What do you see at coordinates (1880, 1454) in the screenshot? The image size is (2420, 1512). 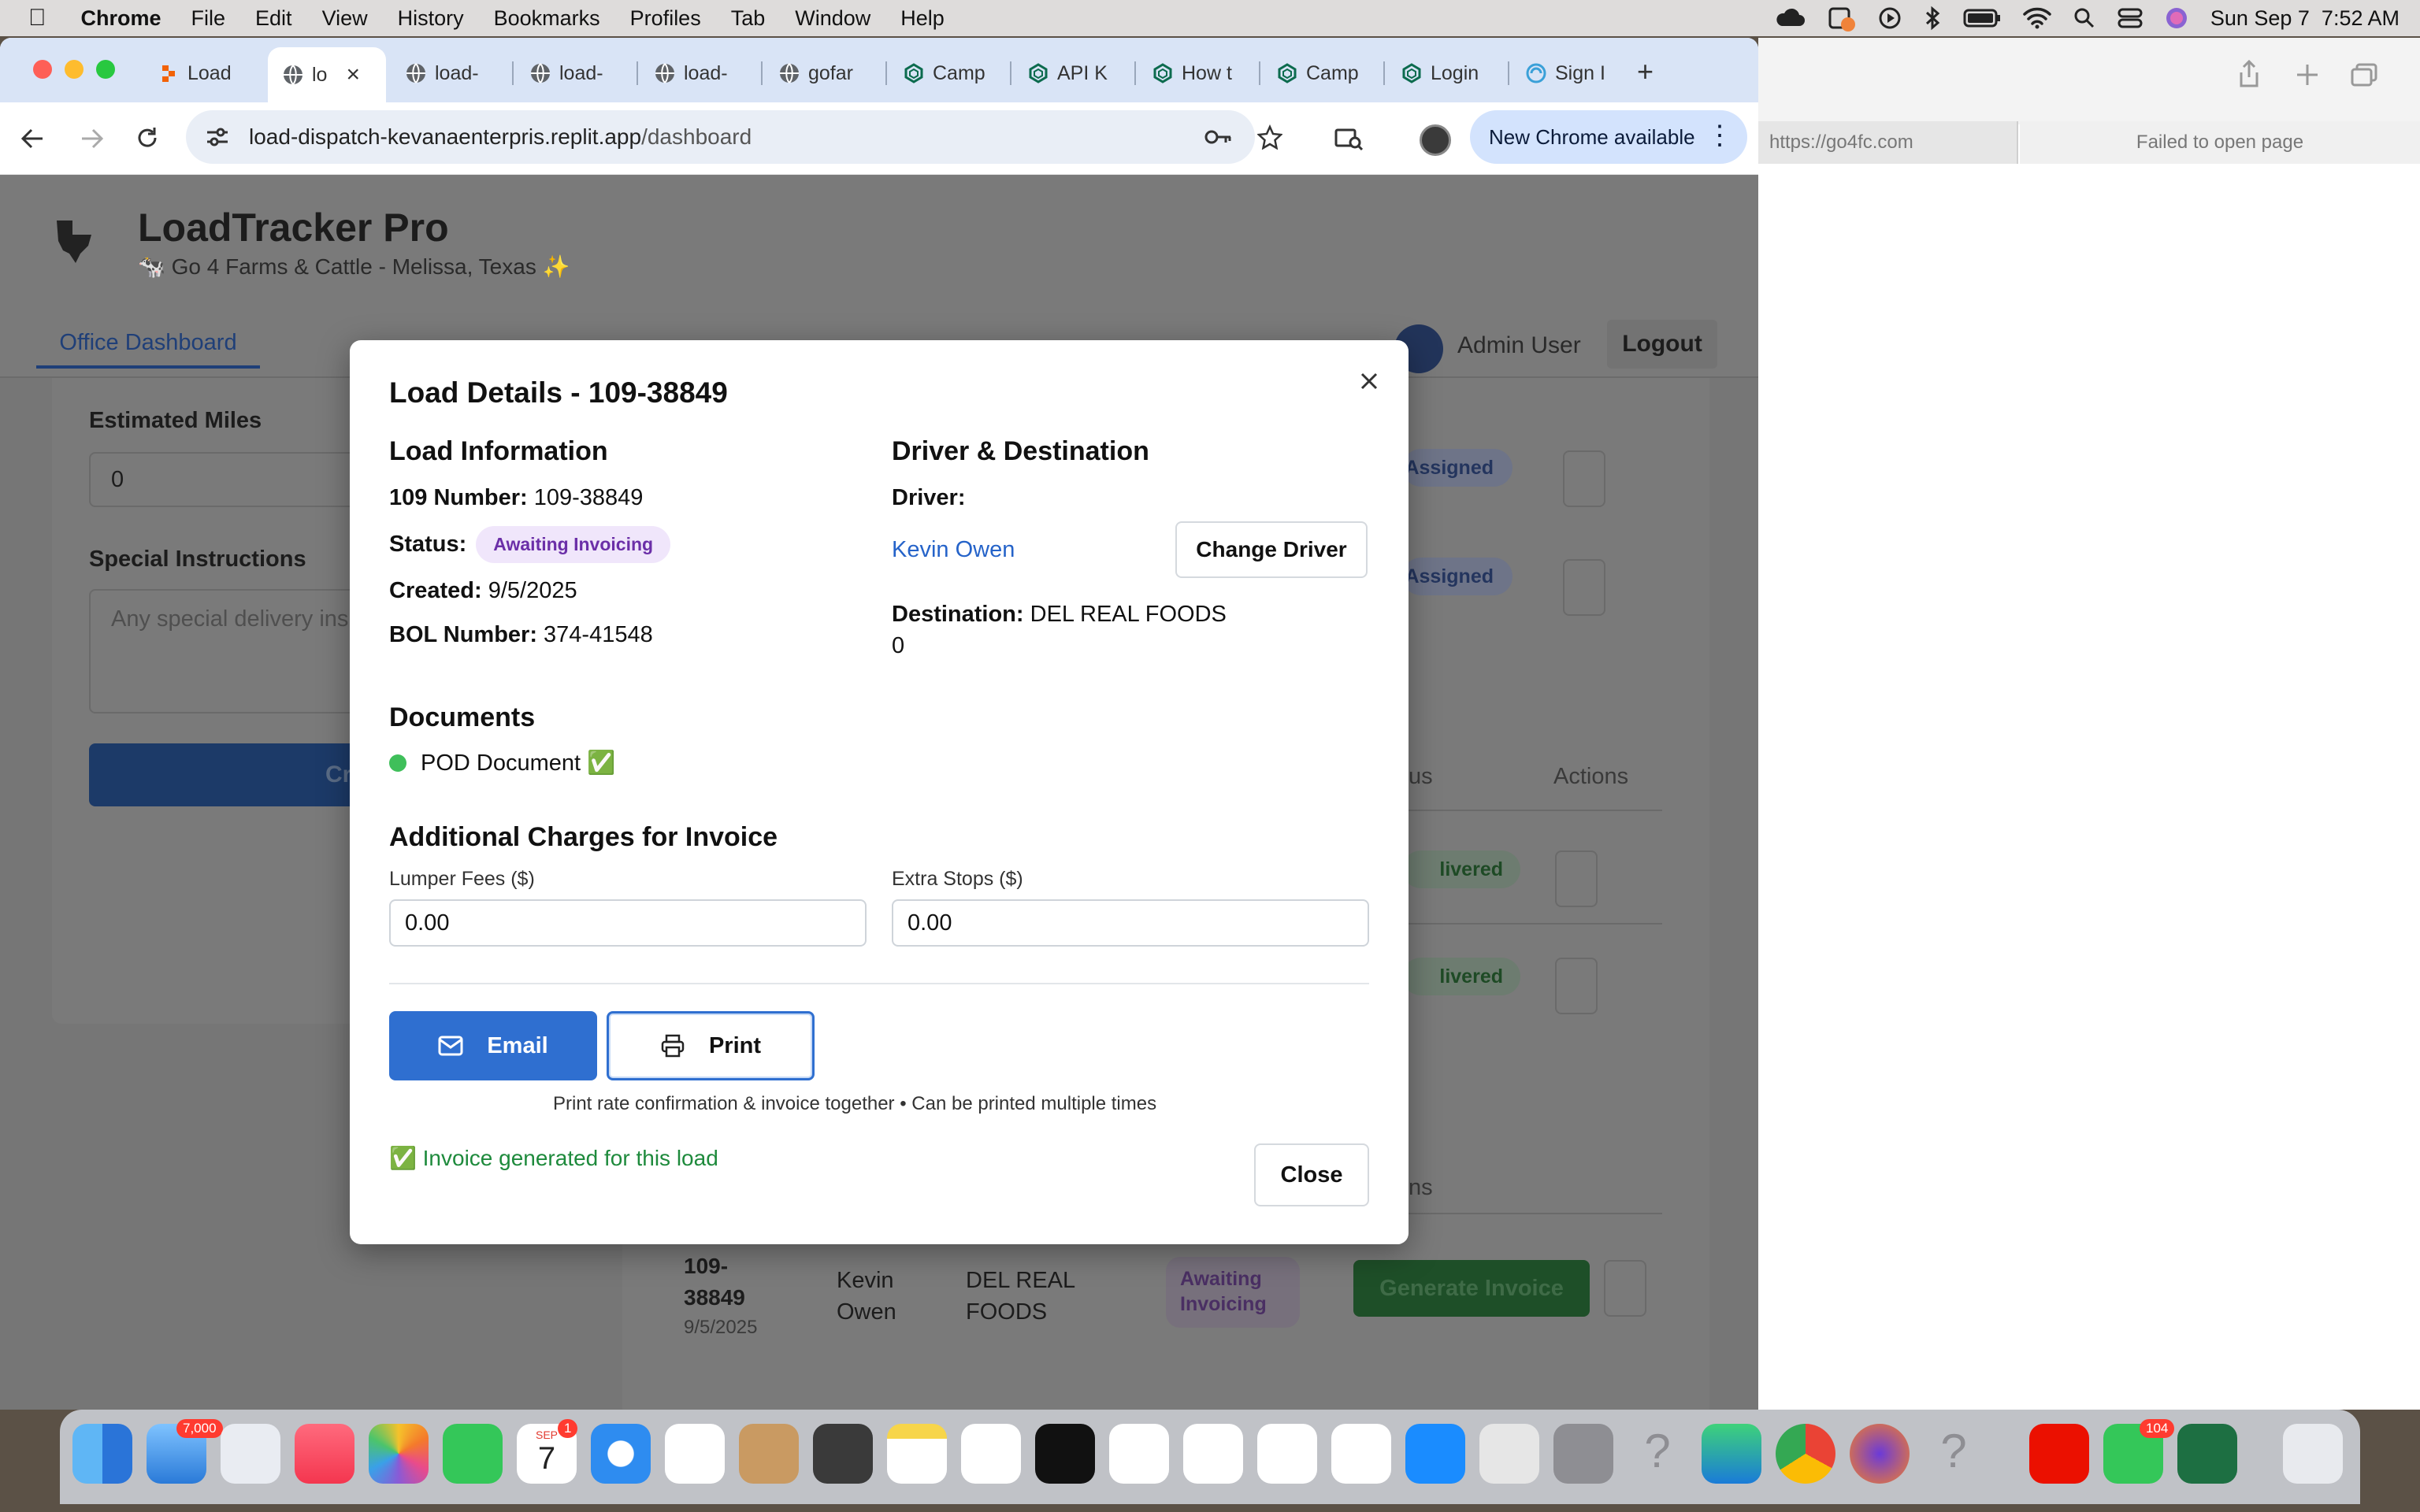 I see `firefox-icon` at bounding box center [1880, 1454].